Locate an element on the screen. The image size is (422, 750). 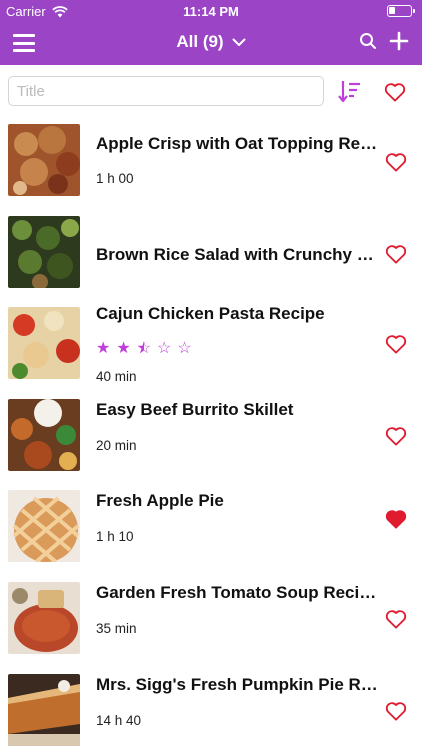
favorites-filter-heart-icon is located at coordinates (395, 92).